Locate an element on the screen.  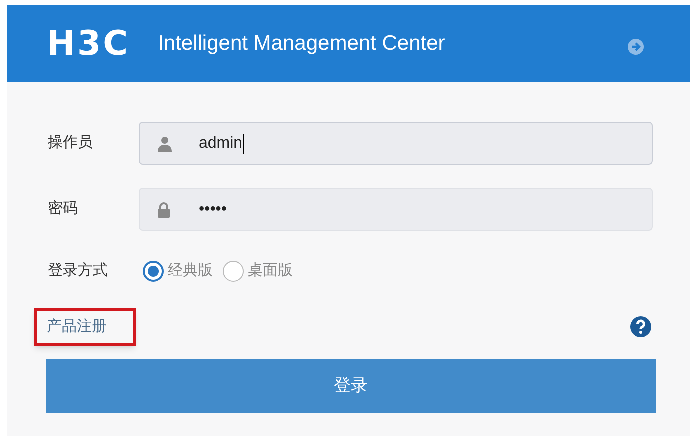
field-label: 密码 is located at coordinates (63, 209).